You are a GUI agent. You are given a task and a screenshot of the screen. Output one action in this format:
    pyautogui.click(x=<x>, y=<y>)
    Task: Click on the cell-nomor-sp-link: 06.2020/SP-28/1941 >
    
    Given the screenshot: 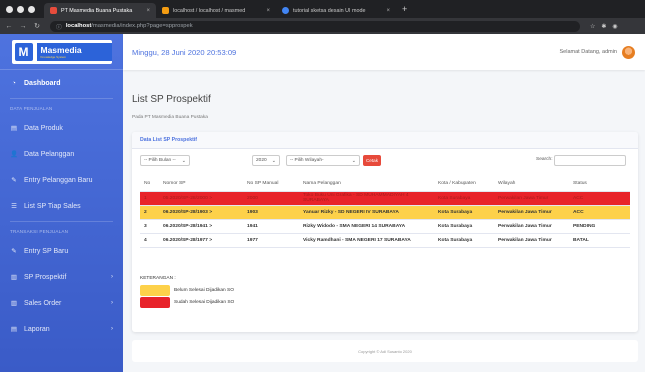 What is the action you would take?
    pyautogui.click(x=201, y=226)
    